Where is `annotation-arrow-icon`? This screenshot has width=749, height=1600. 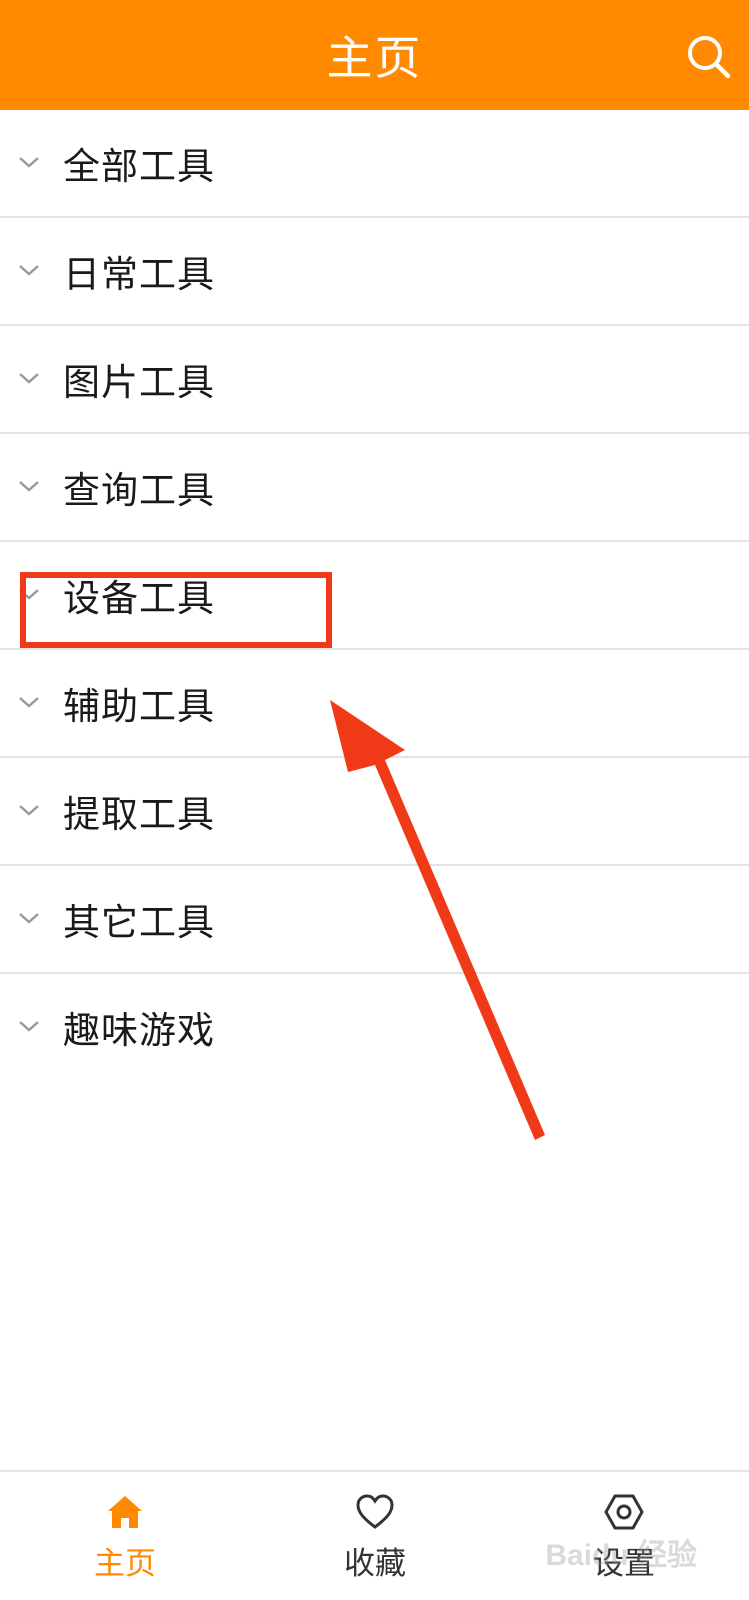 annotation-arrow-icon is located at coordinates (437, 920).